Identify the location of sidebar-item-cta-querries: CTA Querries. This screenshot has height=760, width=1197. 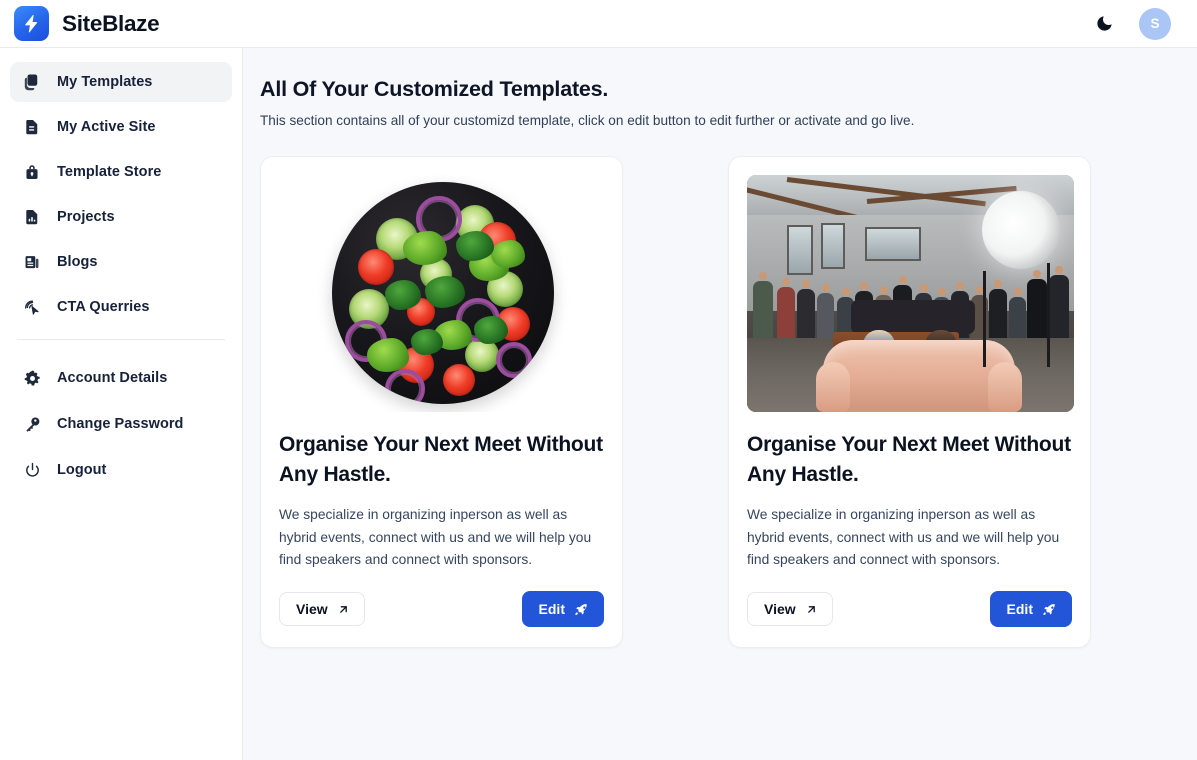
(121, 307).